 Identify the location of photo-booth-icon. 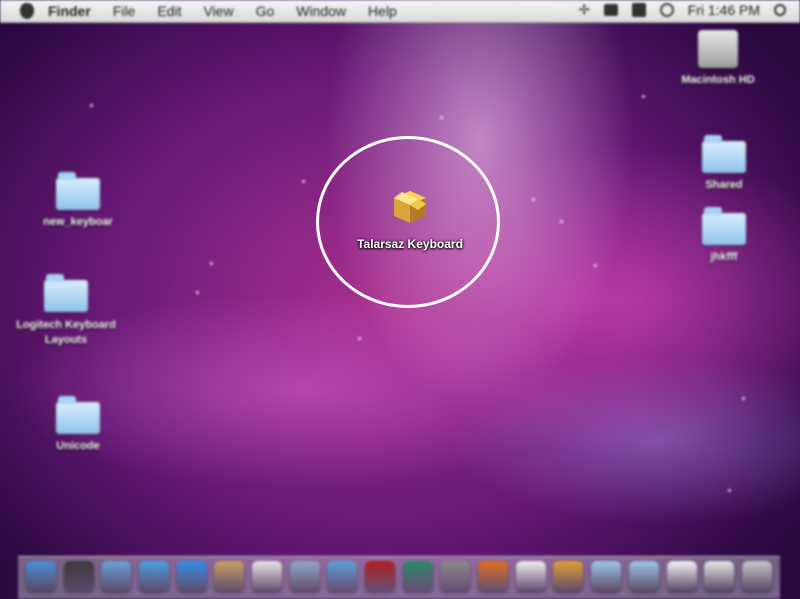
(380, 576).